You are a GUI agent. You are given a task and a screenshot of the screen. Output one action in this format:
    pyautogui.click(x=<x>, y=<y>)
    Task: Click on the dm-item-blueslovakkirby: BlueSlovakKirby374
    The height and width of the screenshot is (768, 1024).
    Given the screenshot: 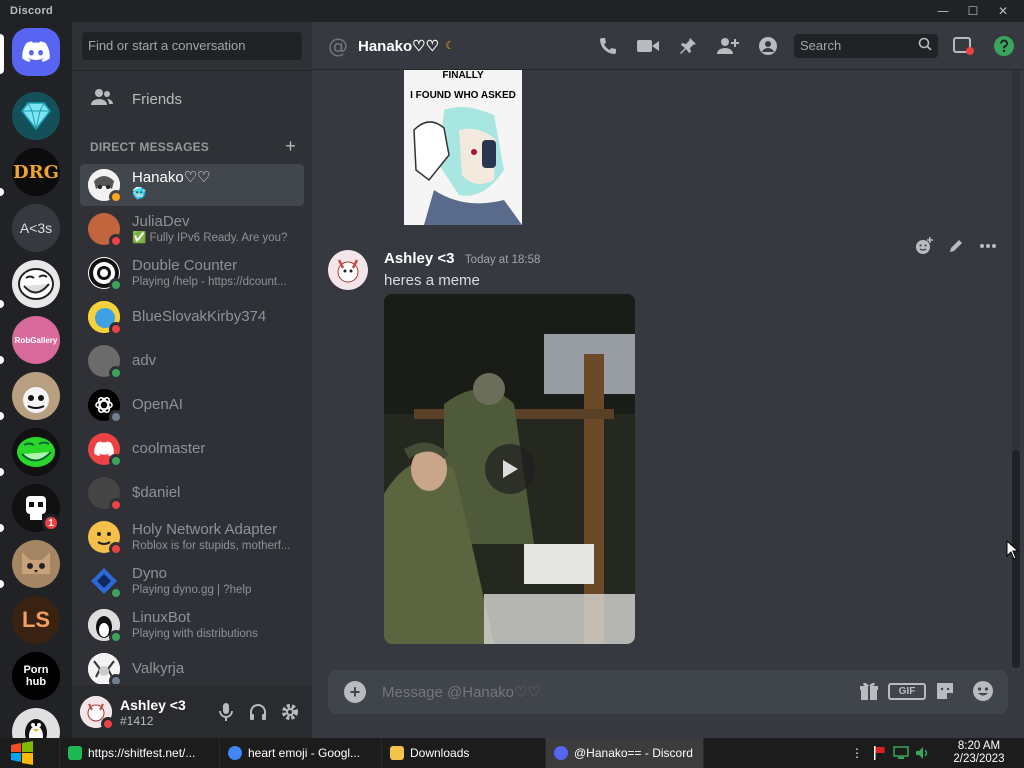 What is the action you would take?
    pyautogui.click(x=192, y=317)
    